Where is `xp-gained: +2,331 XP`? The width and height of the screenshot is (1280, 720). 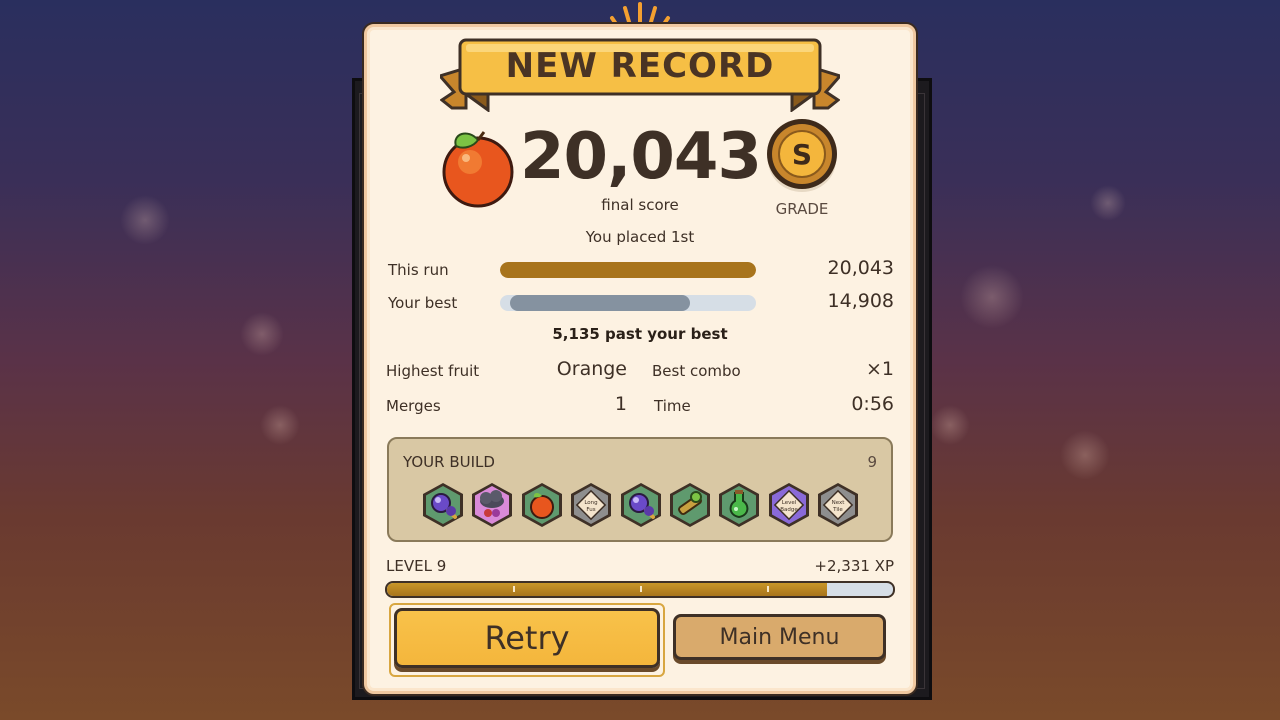
xp-gained: +2,331 XP is located at coordinates (854, 566).